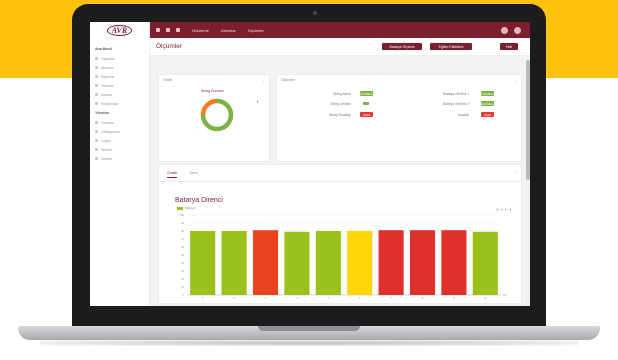  Describe the element at coordinates (203, 298) in the screenshot. I see `x-tick-label: 1` at that location.